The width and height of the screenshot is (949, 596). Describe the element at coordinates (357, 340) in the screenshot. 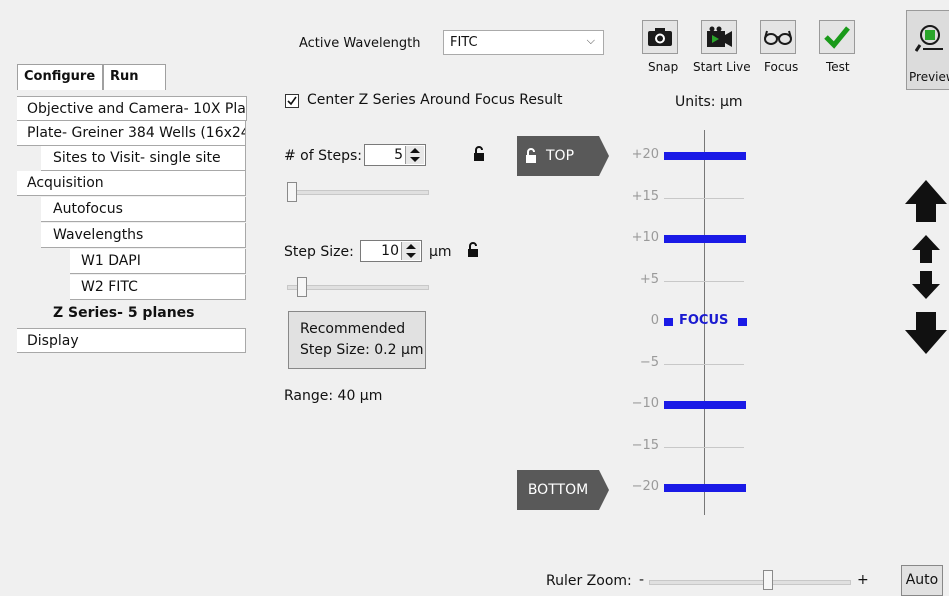

I see `recommended-step-size-button: Recommended Step Size: 0.2 µm` at that location.